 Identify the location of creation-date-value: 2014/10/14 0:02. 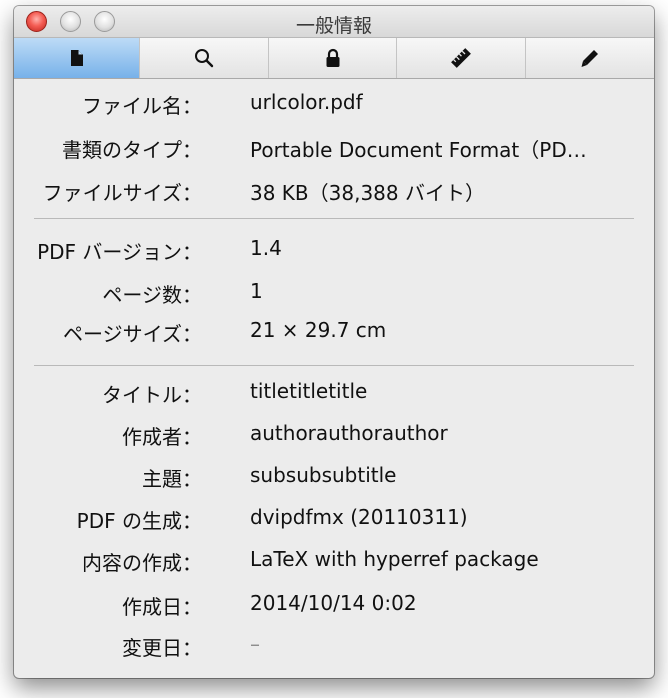
(333, 603).